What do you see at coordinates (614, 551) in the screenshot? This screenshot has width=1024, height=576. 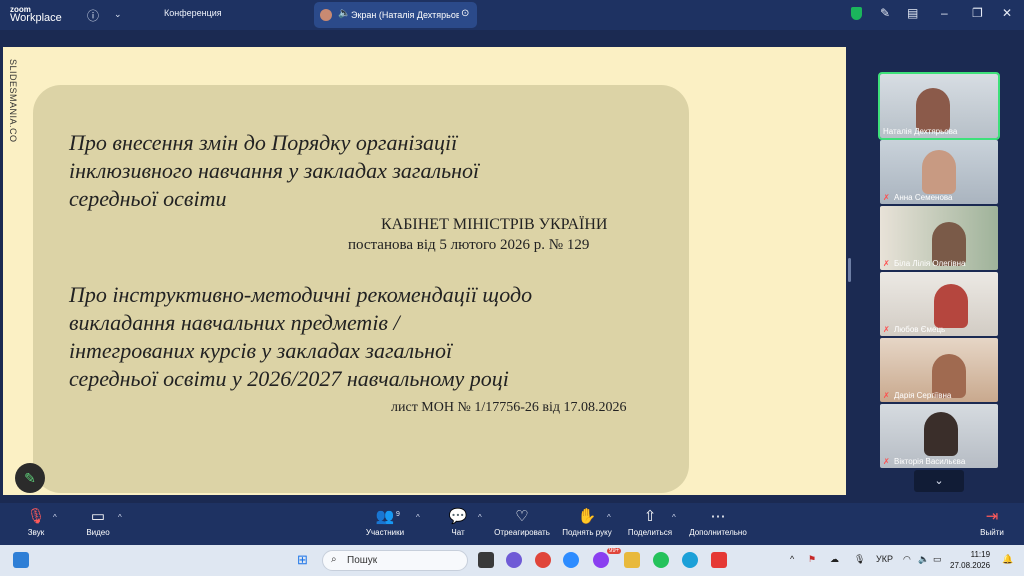 I see `notification-badge: 99+` at bounding box center [614, 551].